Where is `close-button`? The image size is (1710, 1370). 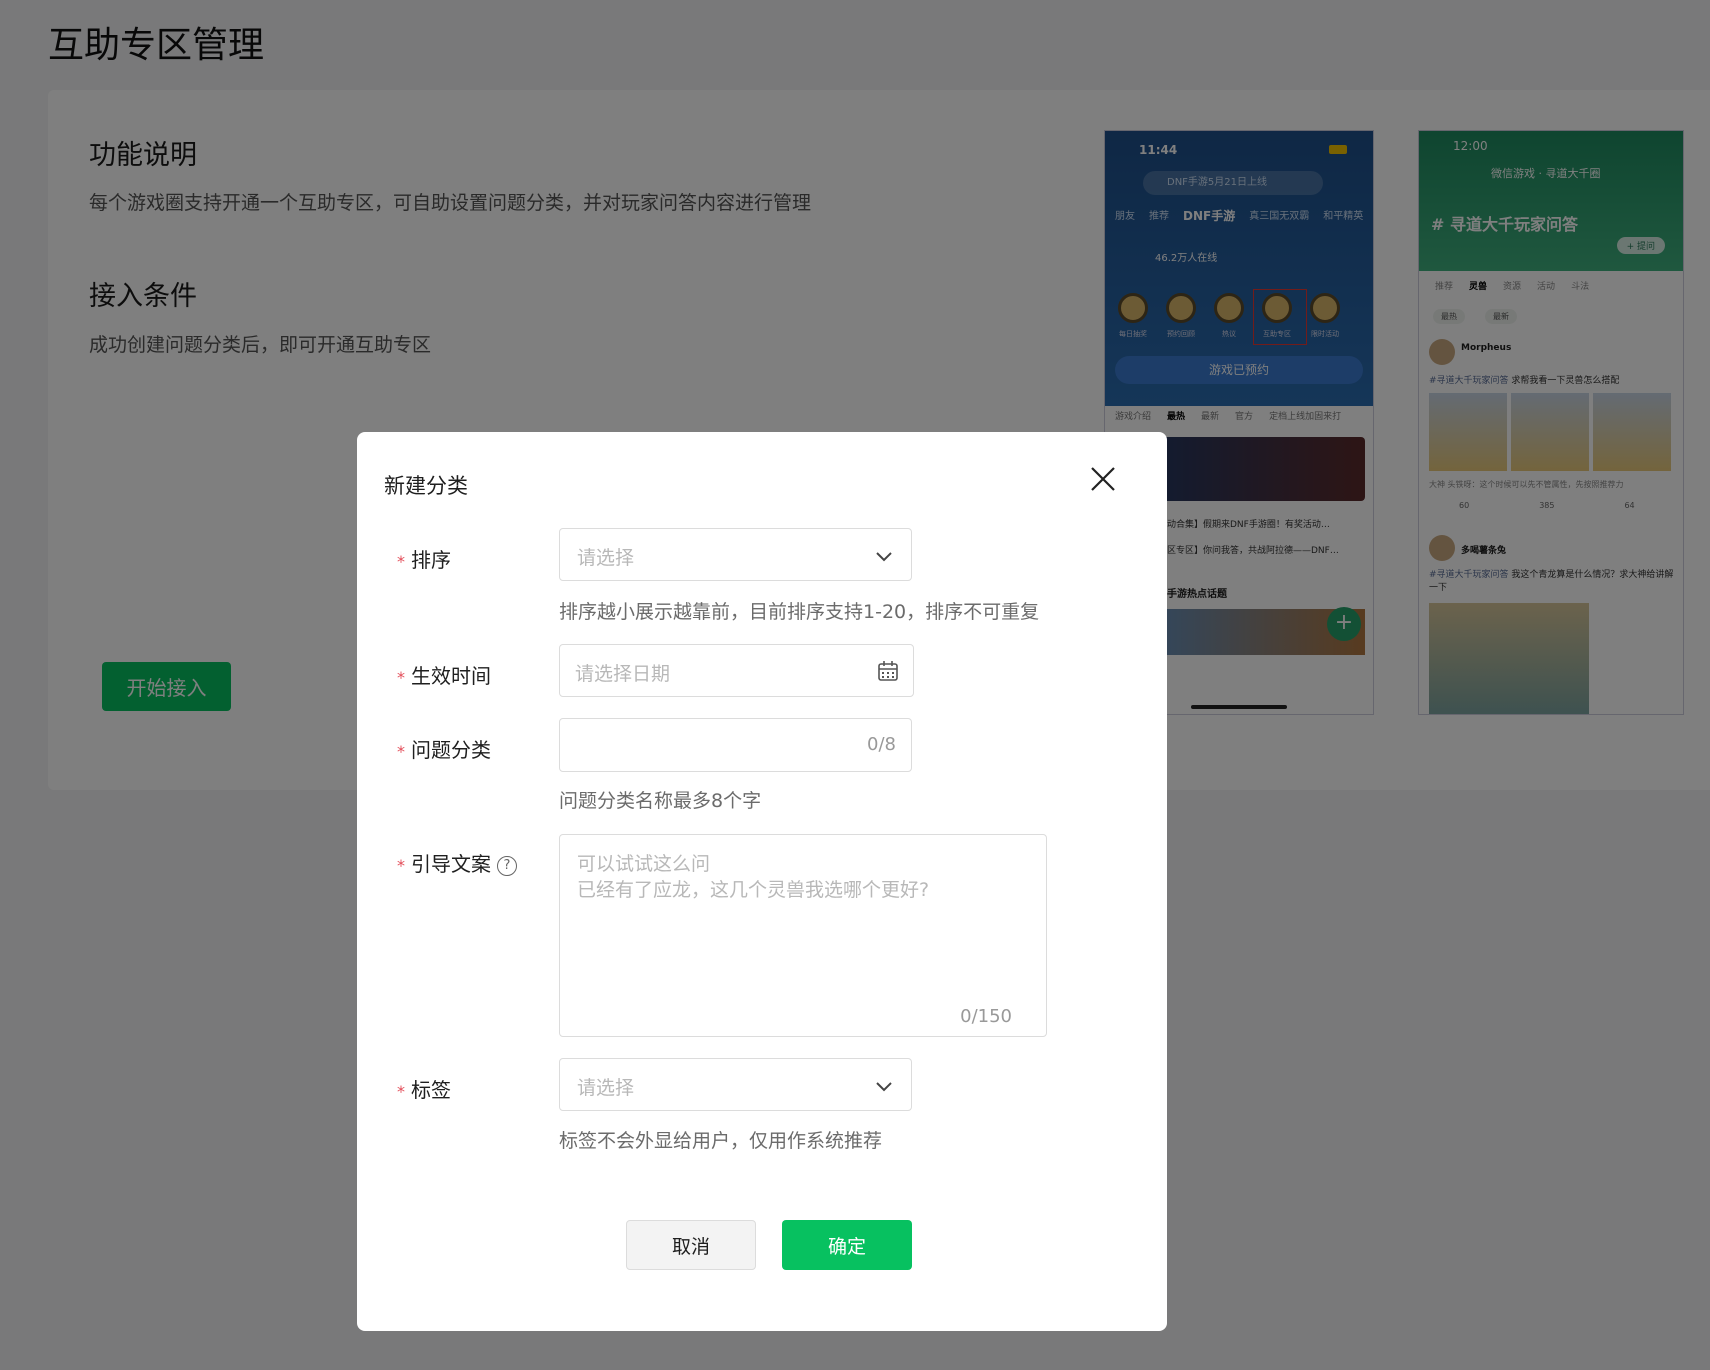
close-button is located at coordinates (1103, 479).